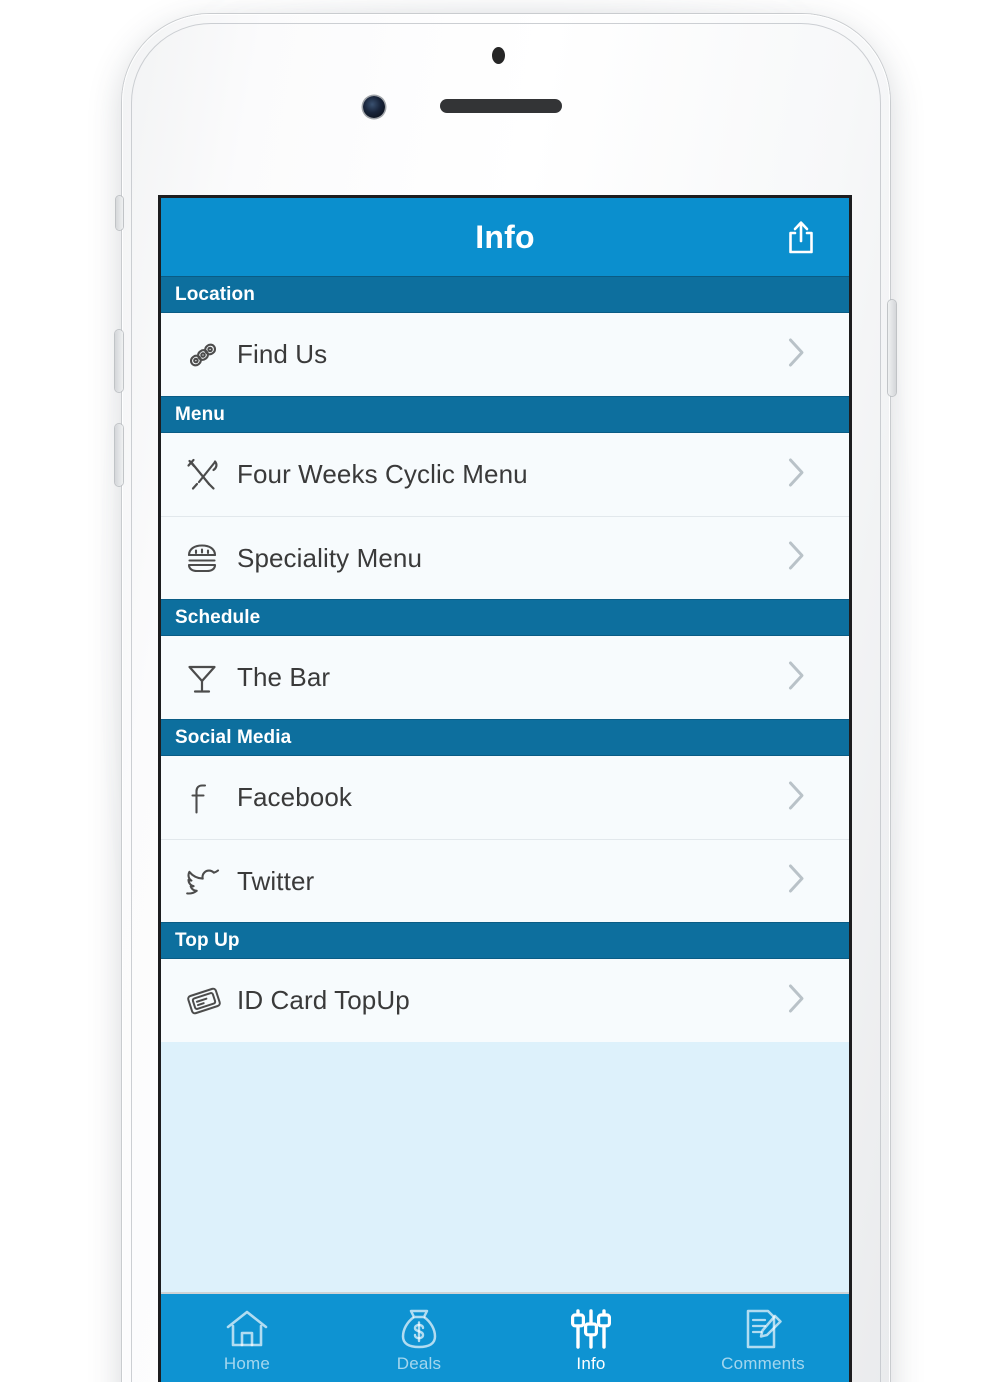 This screenshot has width=1000, height=1382. Describe the element at coordinates (119, 361) in the screenshot. I see `volume-up-button` at that location.